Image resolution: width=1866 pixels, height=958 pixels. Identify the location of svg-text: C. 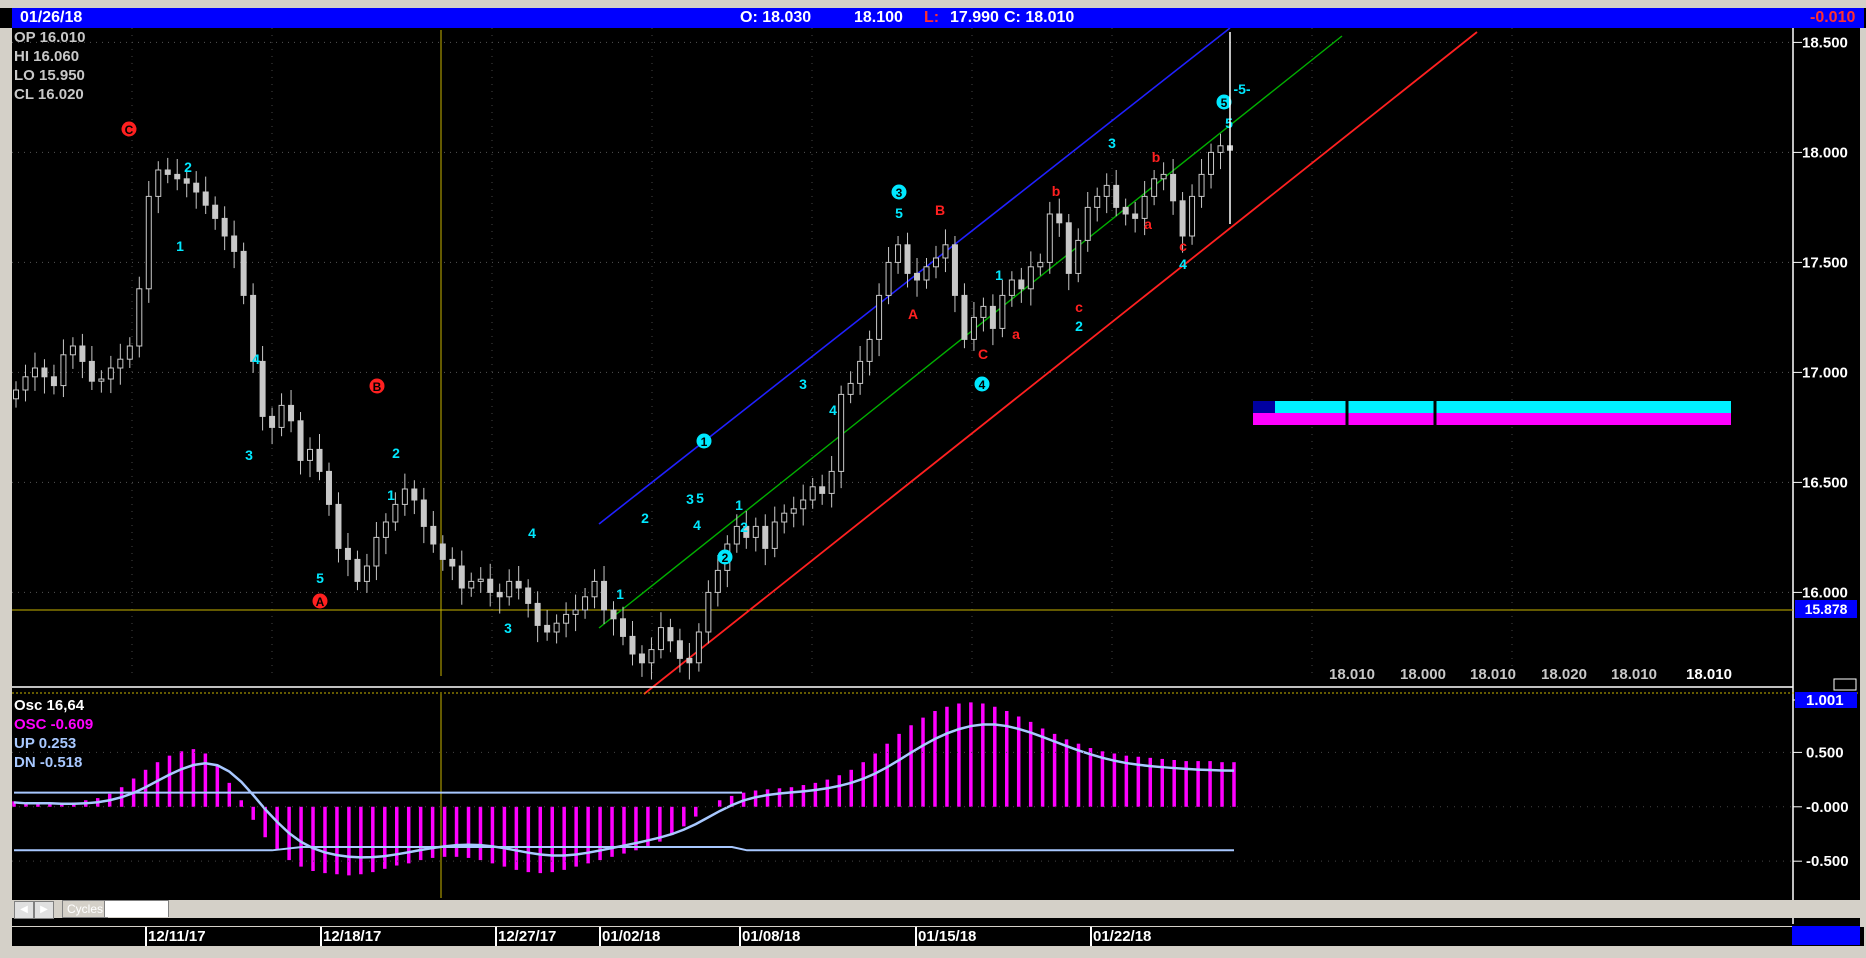
(983, 354).